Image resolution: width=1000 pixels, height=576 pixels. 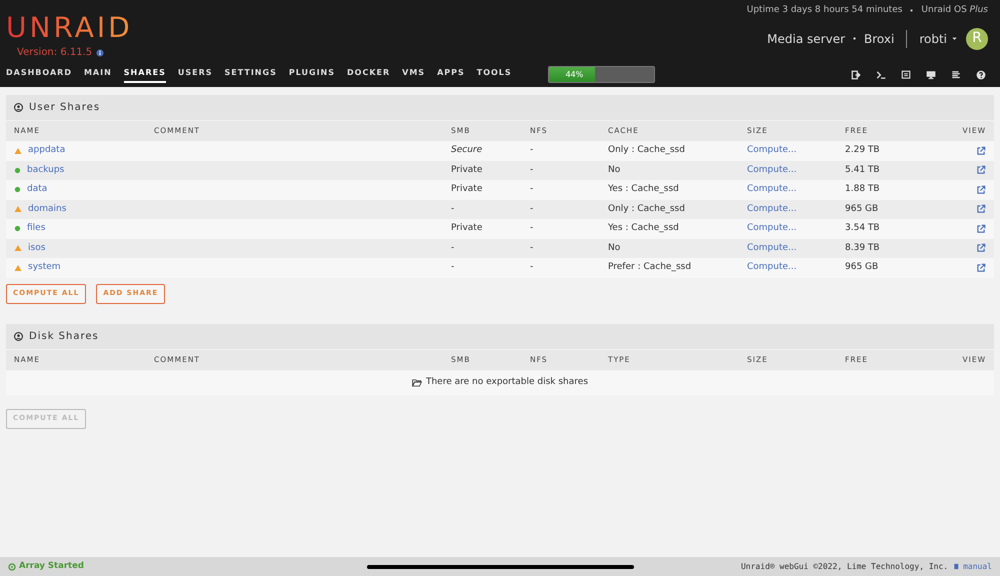 I want to click on nav-tab: DASHBOARD, so click(x=39, y=74).